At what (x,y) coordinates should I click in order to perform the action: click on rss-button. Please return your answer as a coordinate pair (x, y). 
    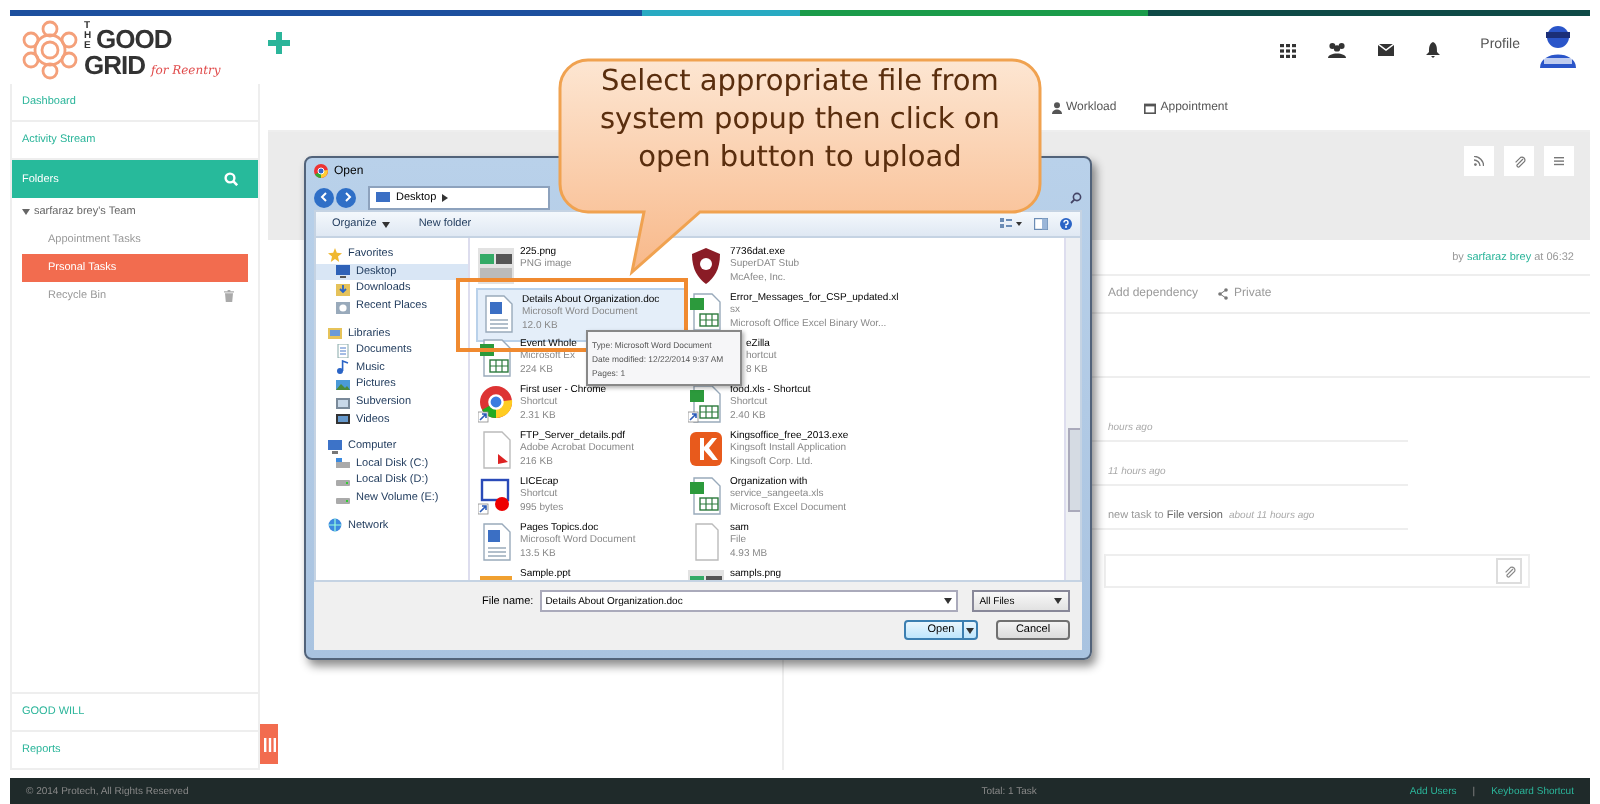
    Looking at the image, I should click on (1479, 161).